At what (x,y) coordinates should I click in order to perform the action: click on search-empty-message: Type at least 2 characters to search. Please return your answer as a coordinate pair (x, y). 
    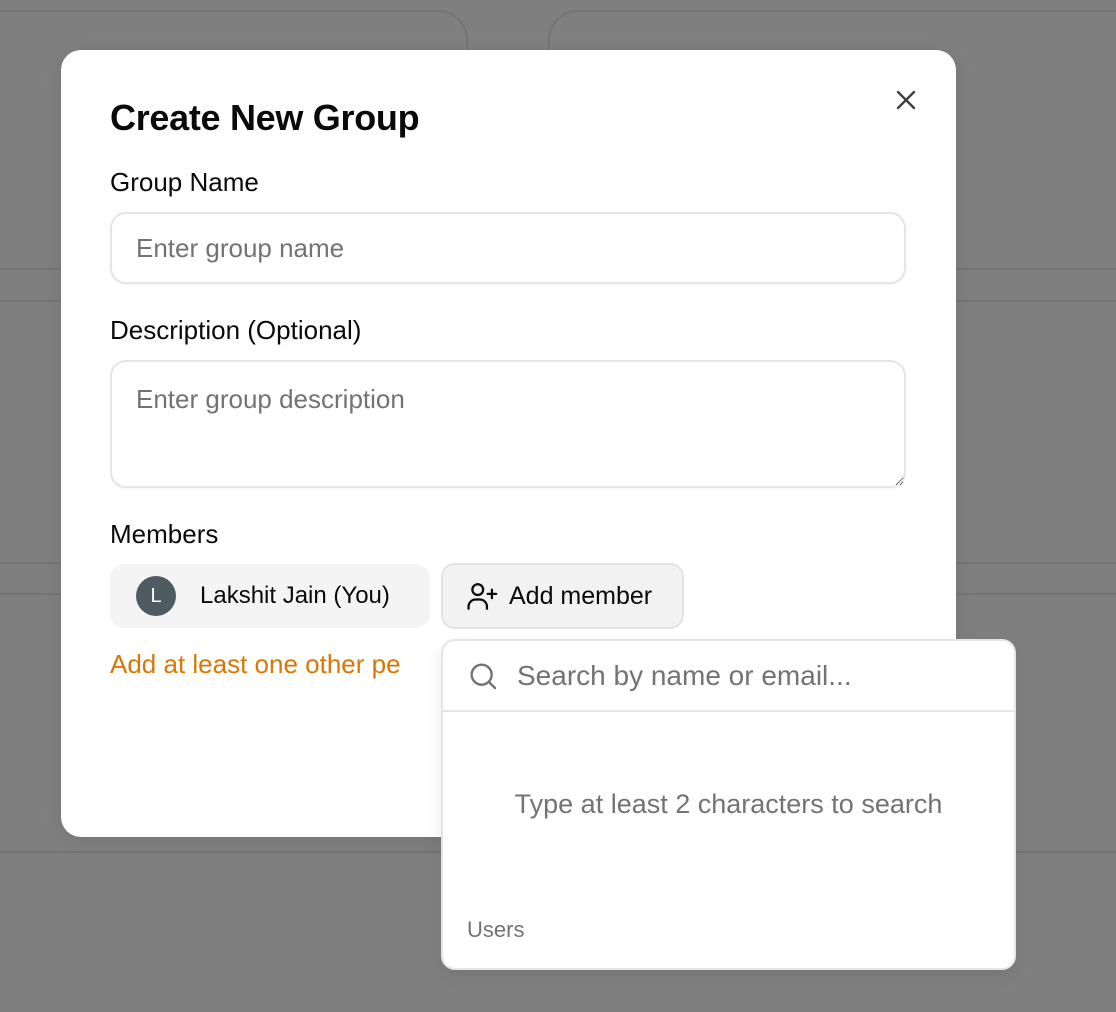
    Looking at the image, I should click on (728, 804).